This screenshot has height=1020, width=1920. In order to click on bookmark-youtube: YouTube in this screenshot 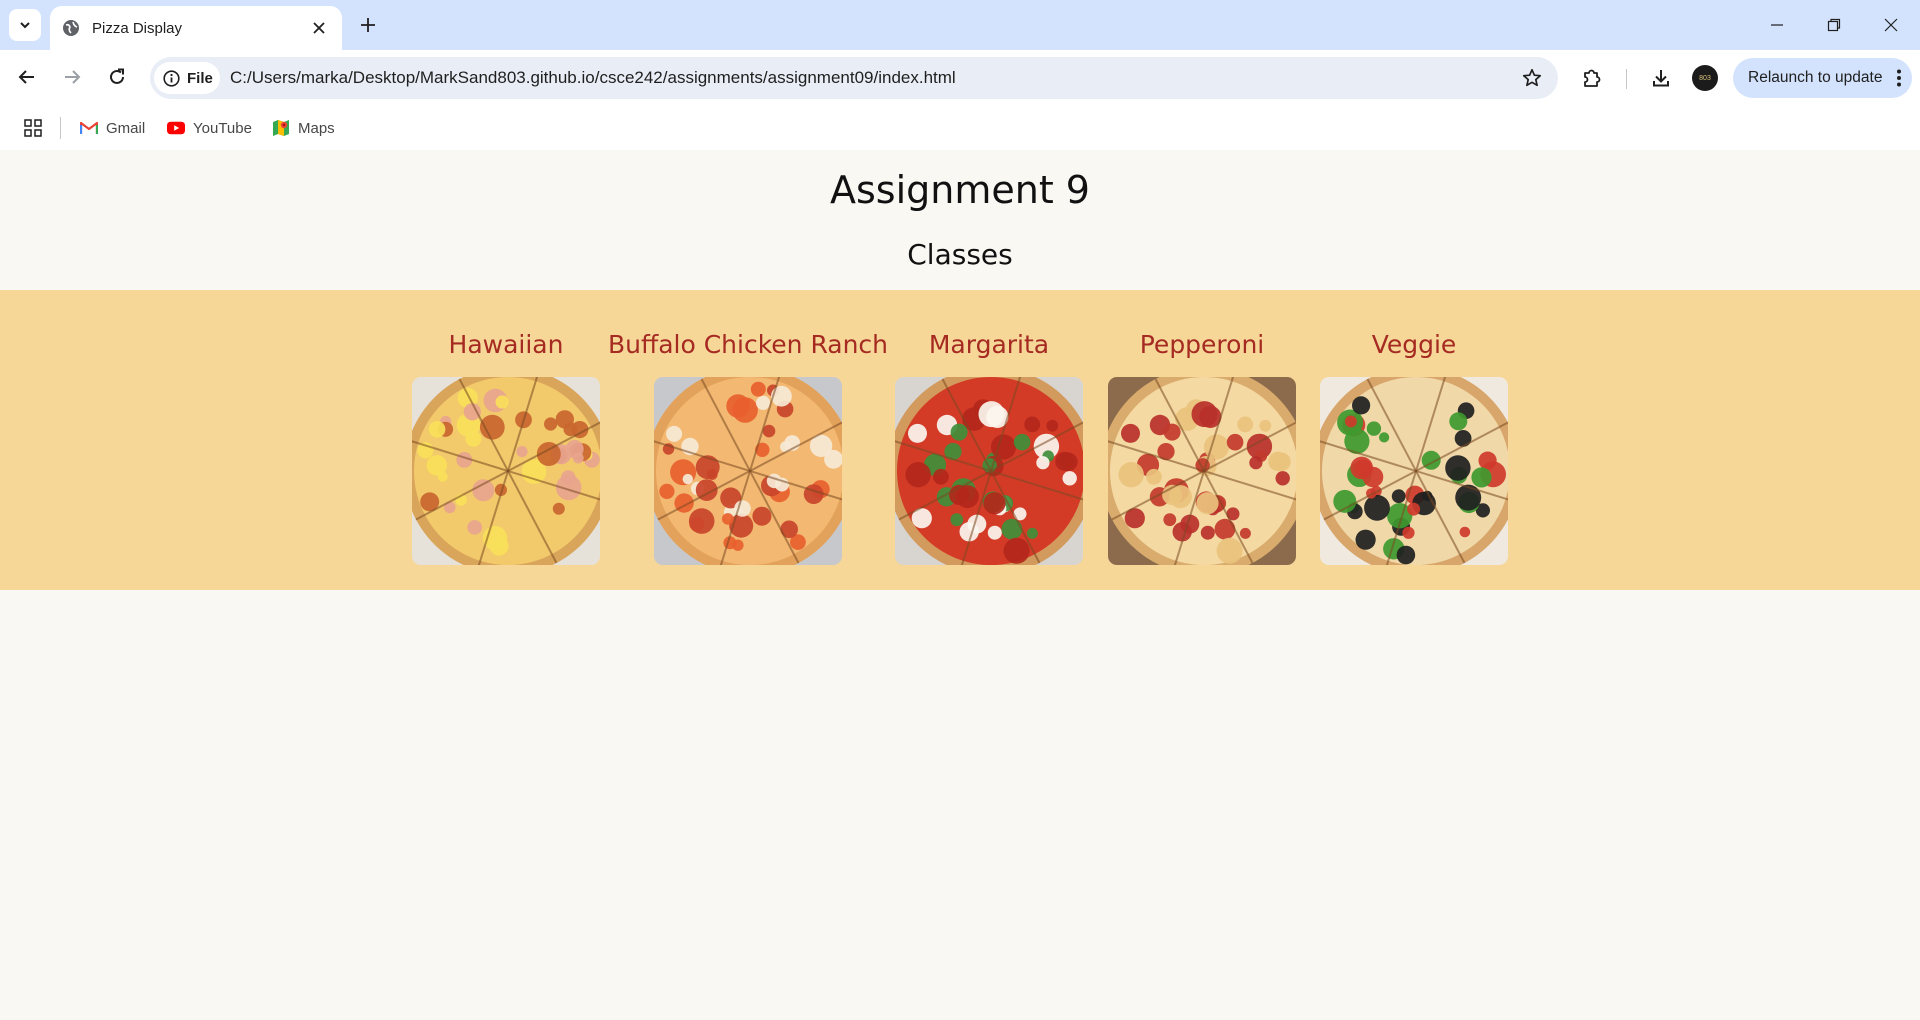, I will do `click(209, 128)`.